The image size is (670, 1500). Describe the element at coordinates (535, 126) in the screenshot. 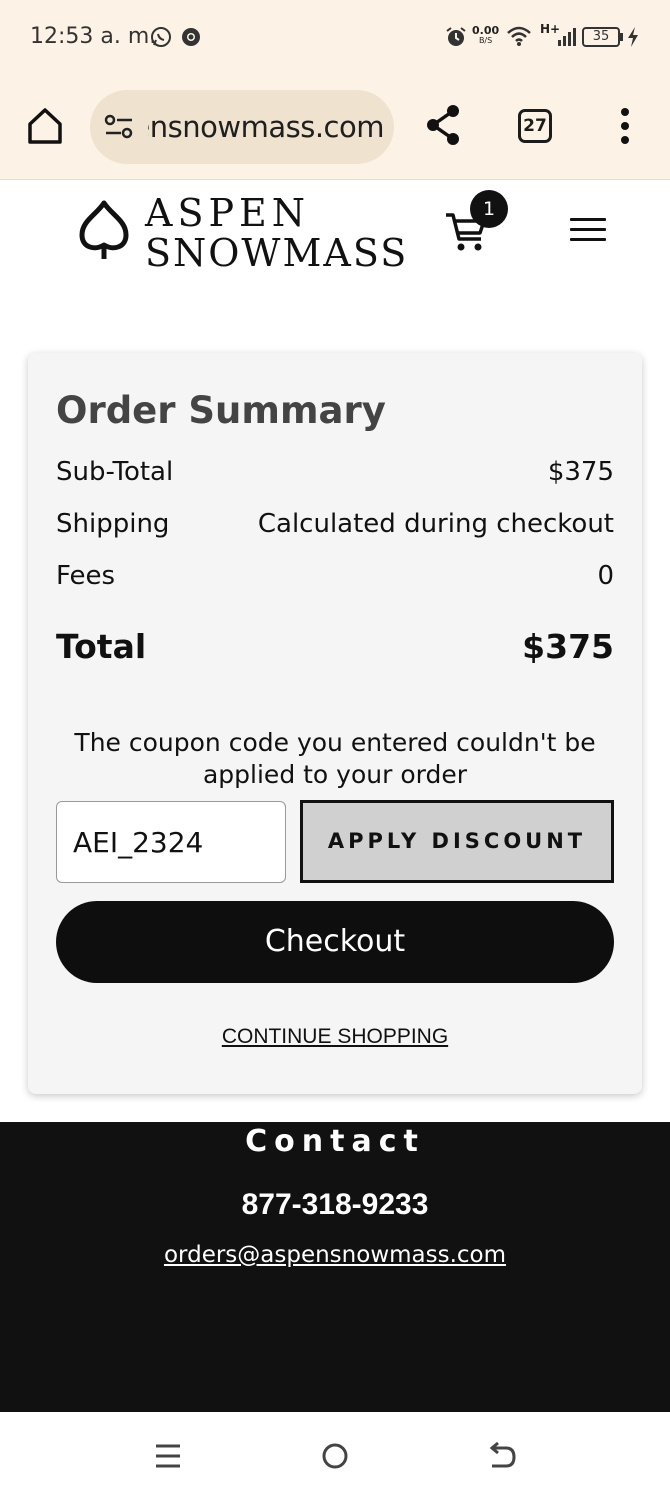

I see `tab-switcher-button: 27` at that location.